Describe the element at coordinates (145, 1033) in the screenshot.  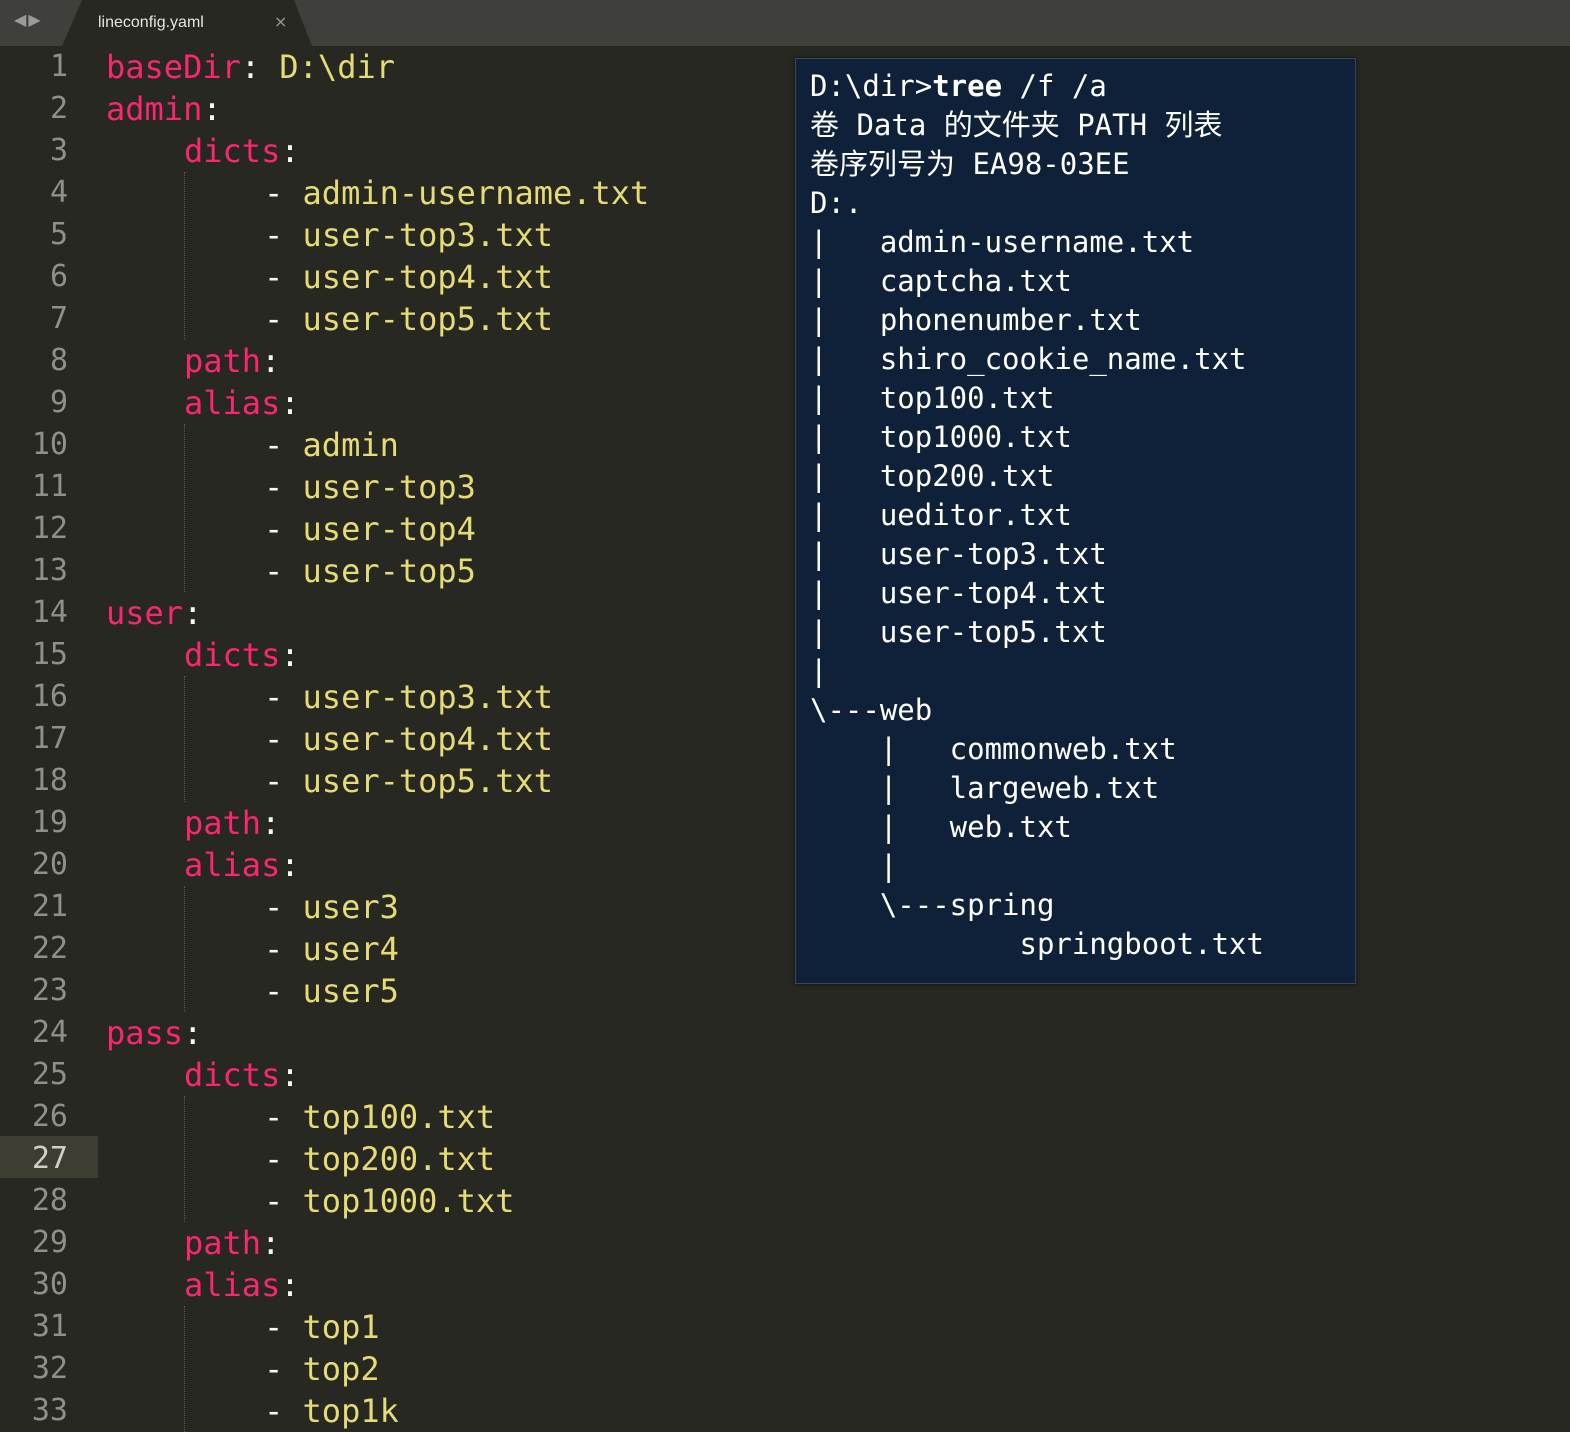
I see `yaml-key: pass` at that location.